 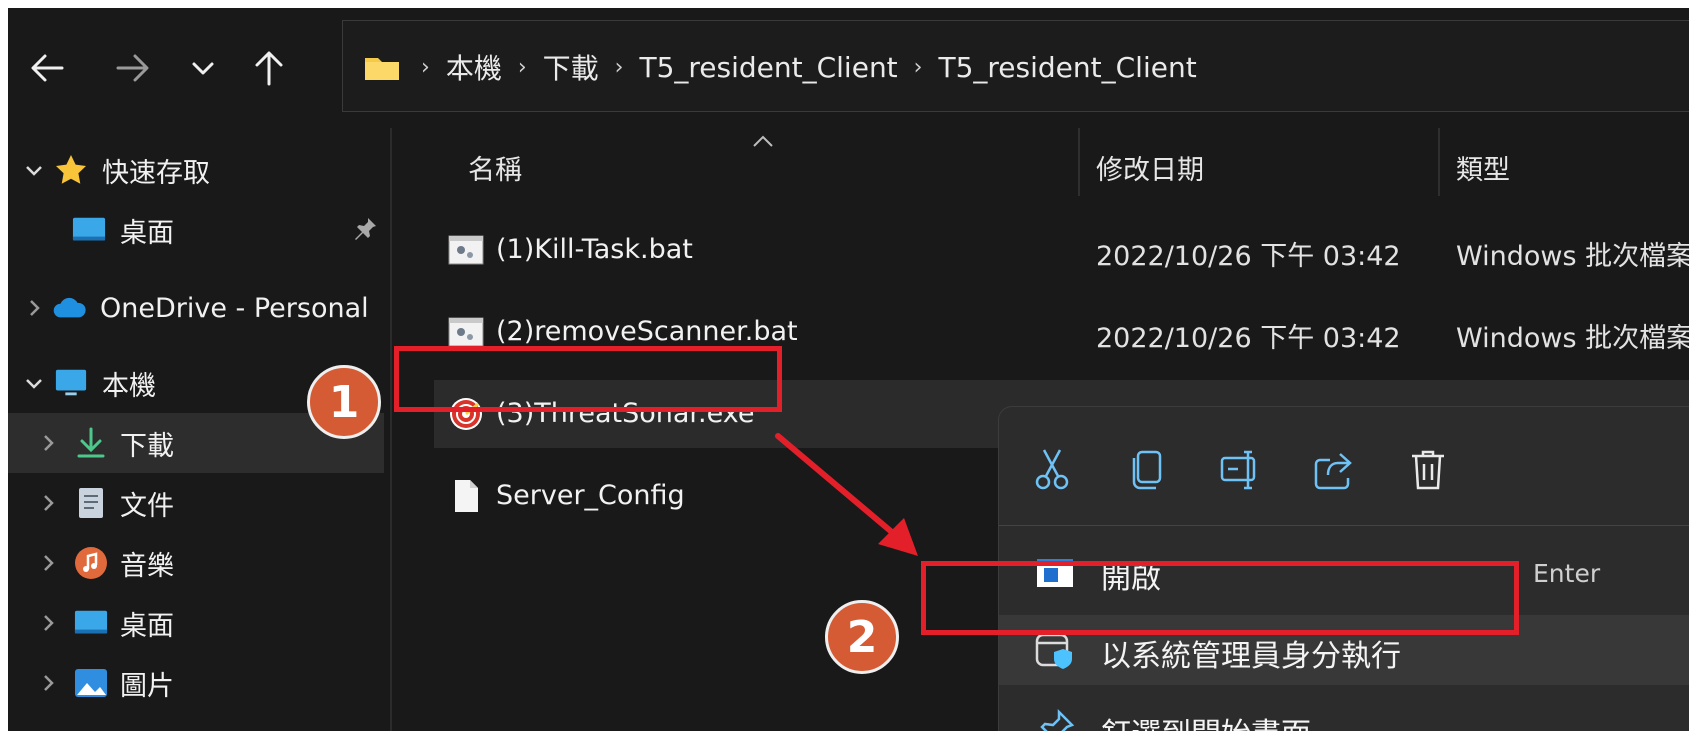 What do you see at coordinates (91, 443) in the screenshot?
I see `download-icon` at bounding box center [91, 443].